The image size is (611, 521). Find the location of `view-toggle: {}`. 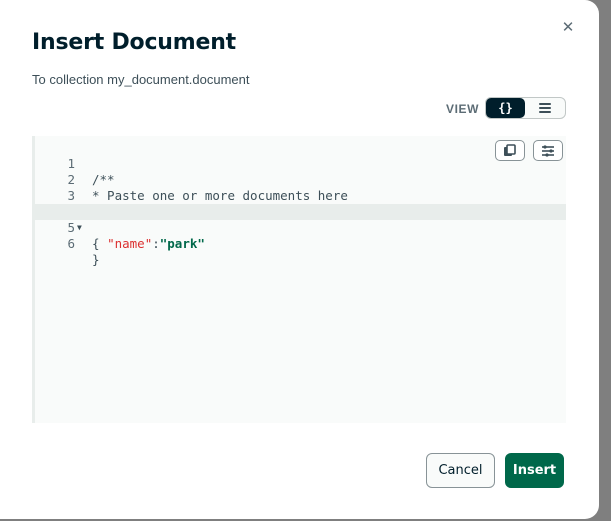

view-toggle: {} is located at coordinates (525, 108).